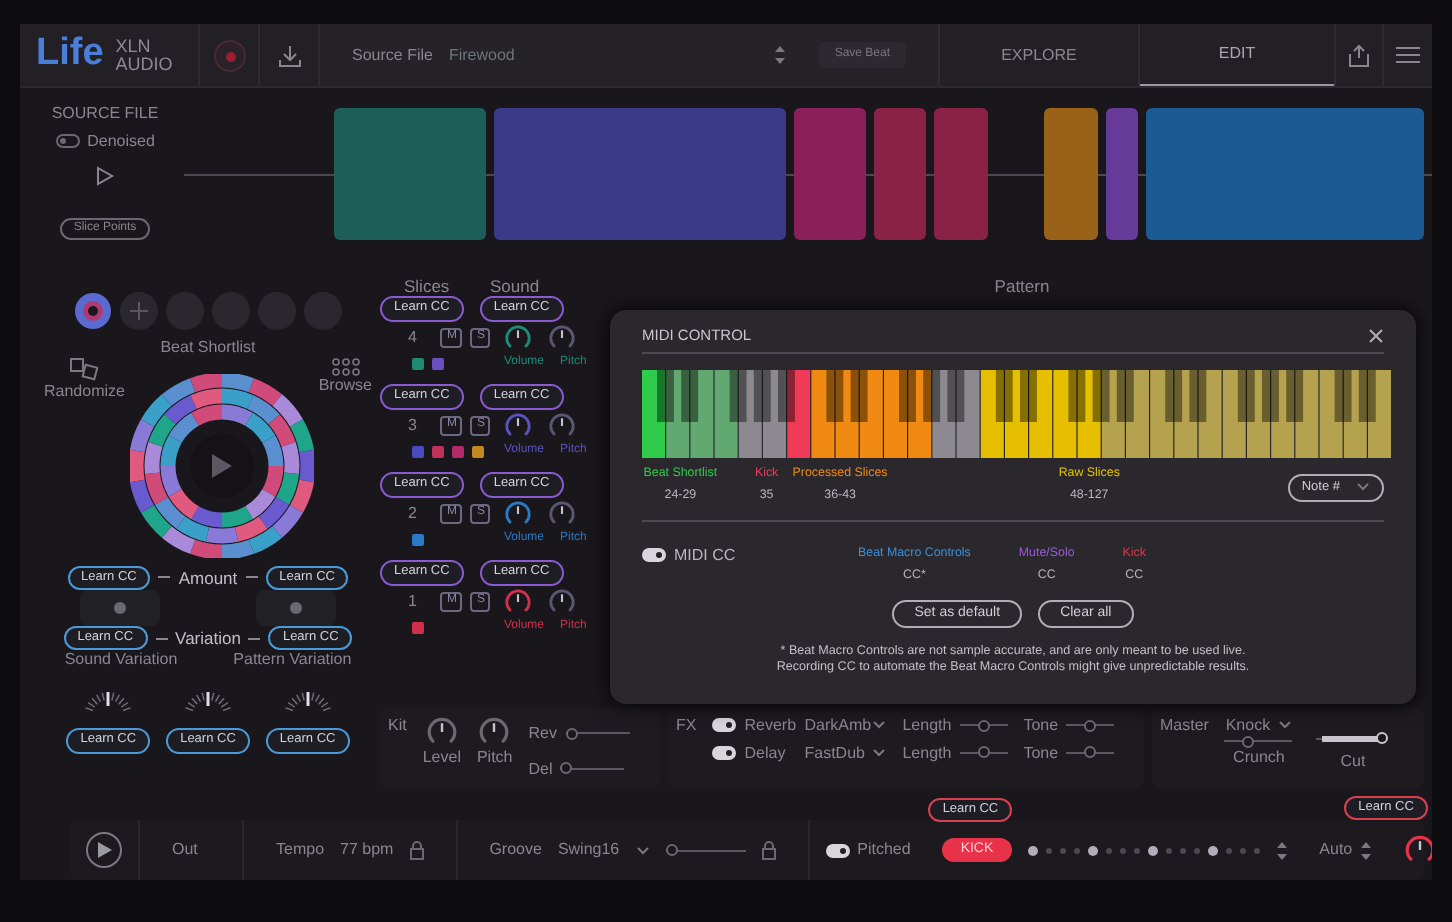 The image size is (1452, 922). What do you see at coordinates (392, 55) in the screenshot?
I see `source-file-label: Source File` at bounding box center [392, 55].